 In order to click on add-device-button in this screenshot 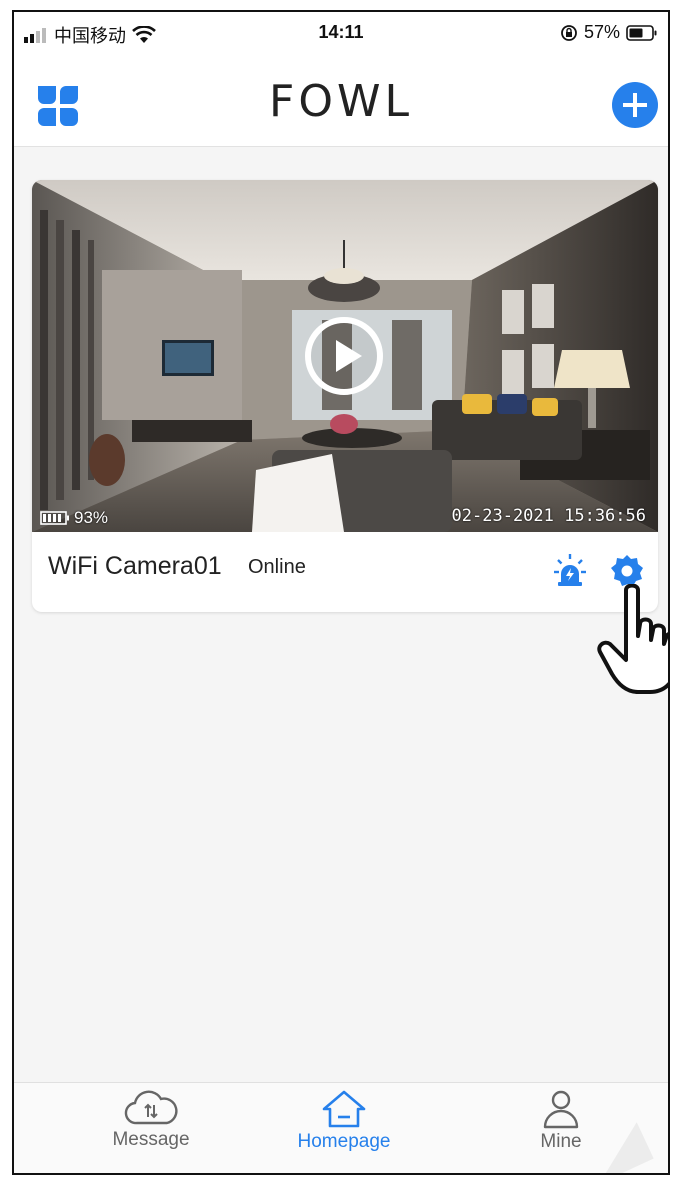, I will do `click(635, 105)`.